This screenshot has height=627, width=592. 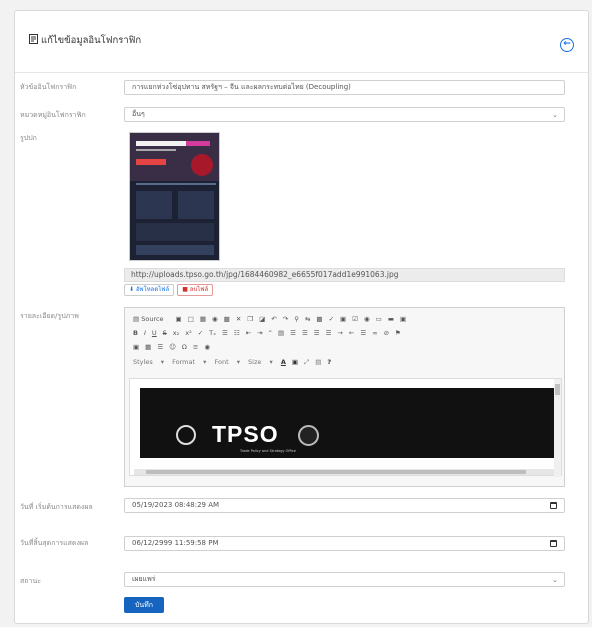 I want to click on source-label: Source, so click(x=152, y=319).